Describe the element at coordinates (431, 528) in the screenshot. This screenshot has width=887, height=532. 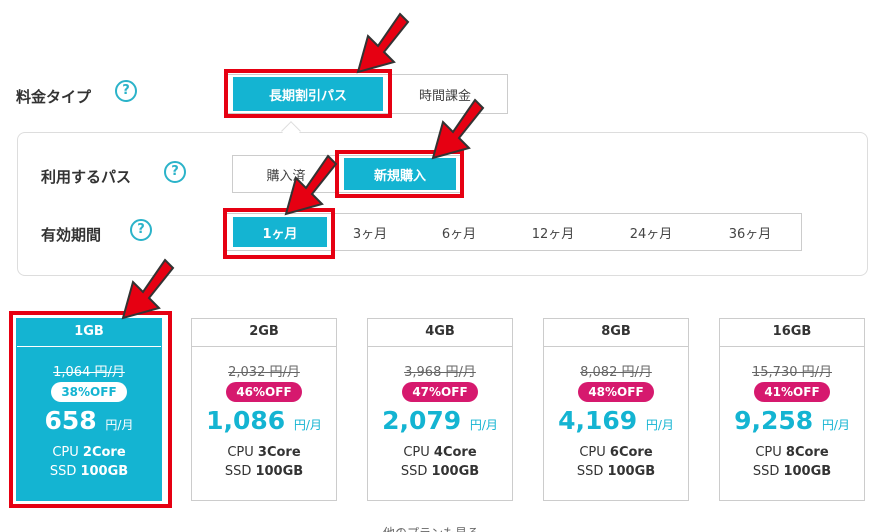
I see `more-plans-link: 他のプランも見る` at that location.